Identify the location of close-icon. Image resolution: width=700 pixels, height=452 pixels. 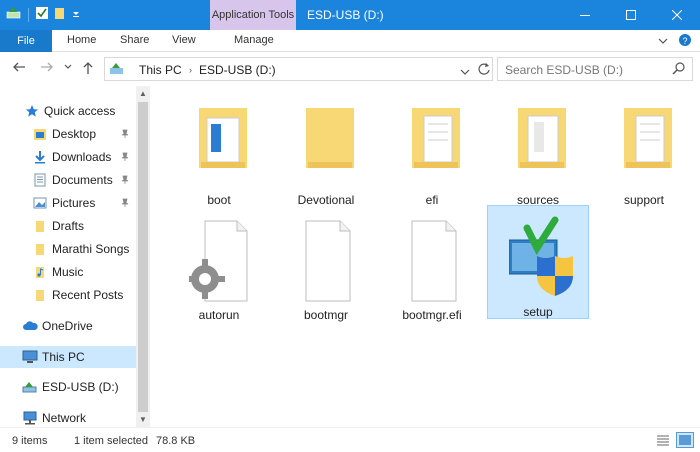
(677, 15).